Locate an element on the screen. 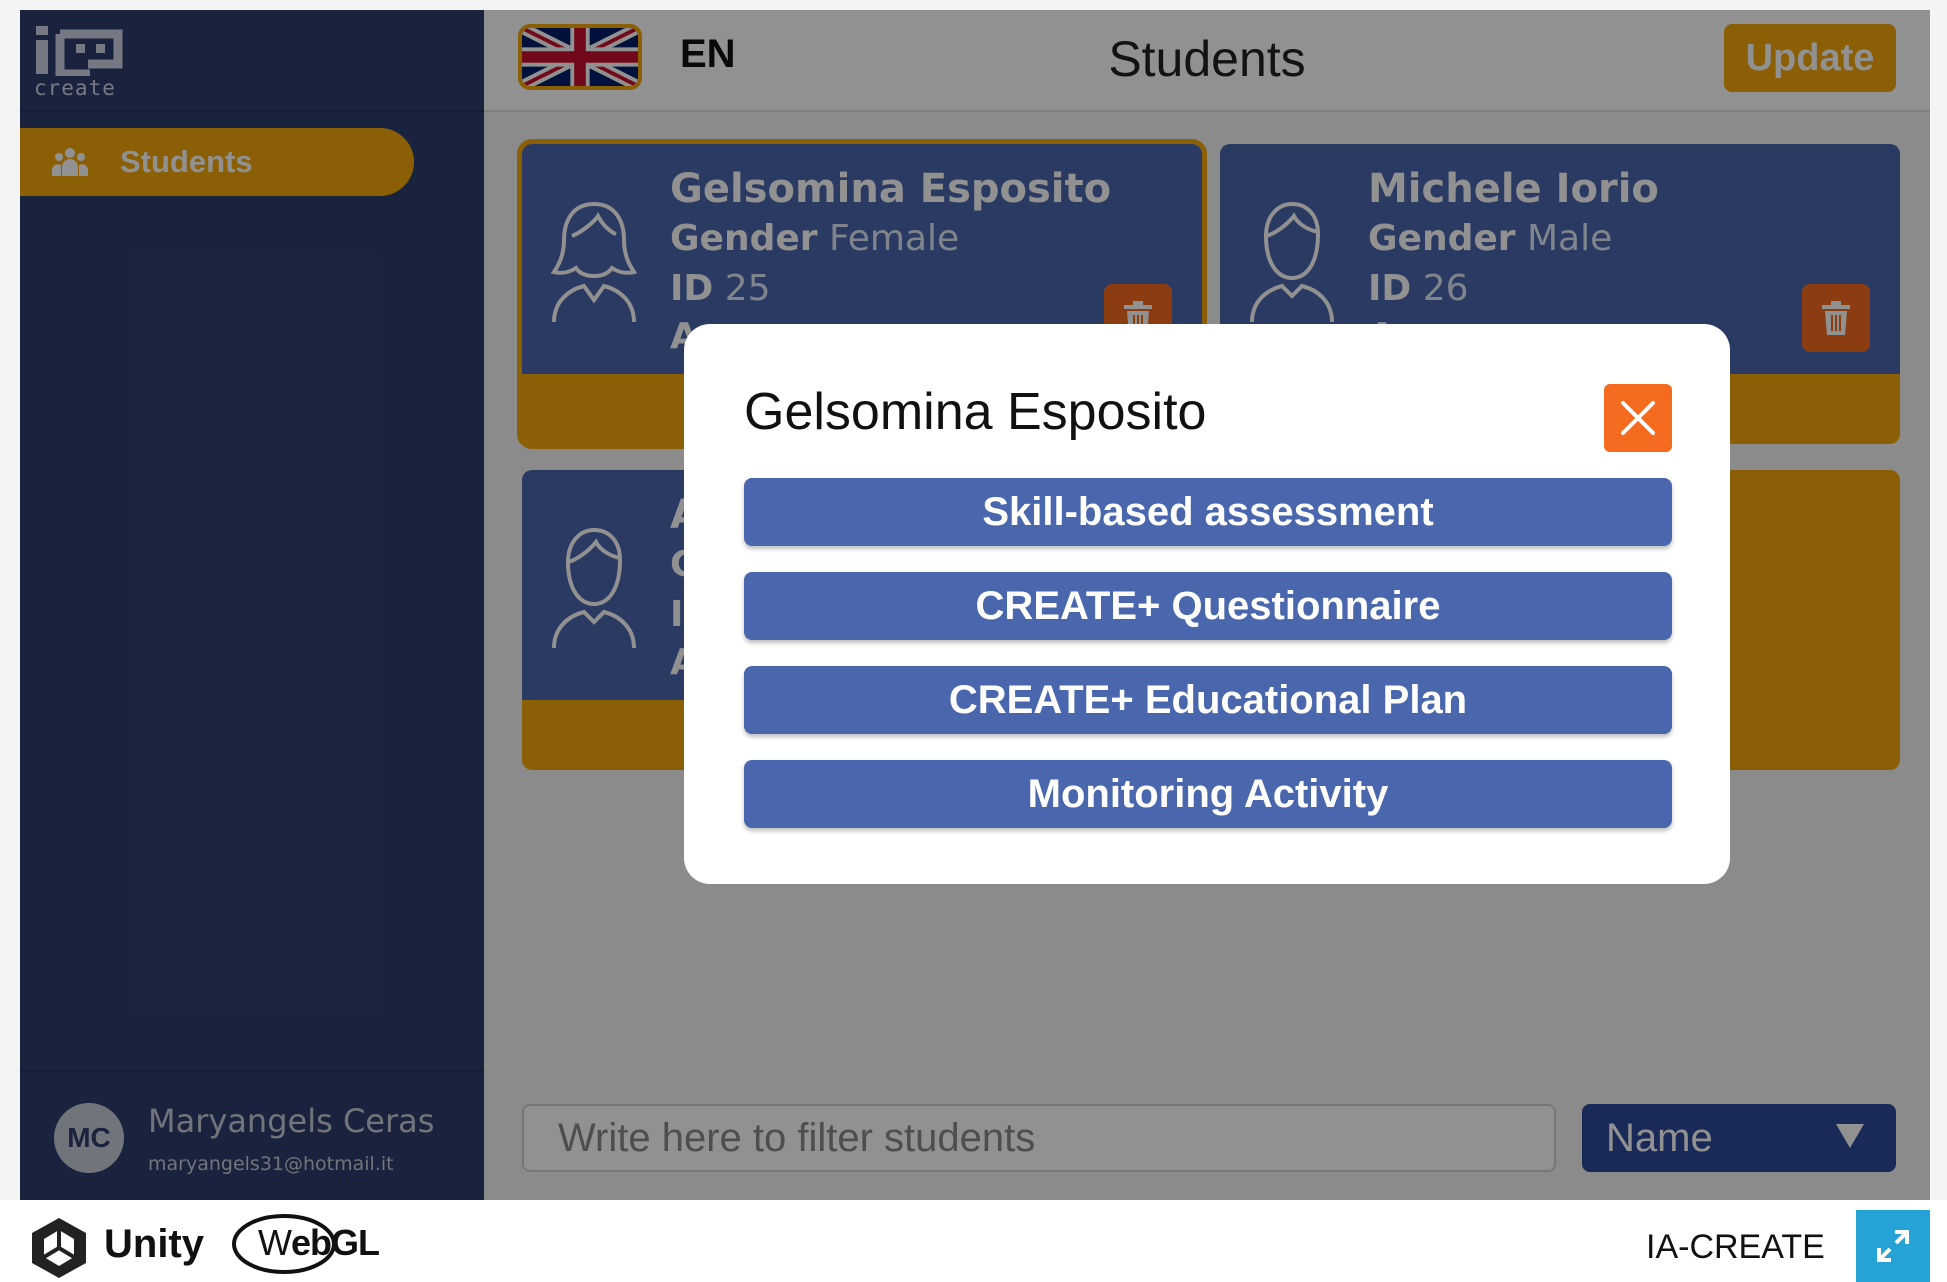 This screenshot has height=1282, width=1947. dialog-title: Gelsomina Esposito is located at coordinates (975, 412).